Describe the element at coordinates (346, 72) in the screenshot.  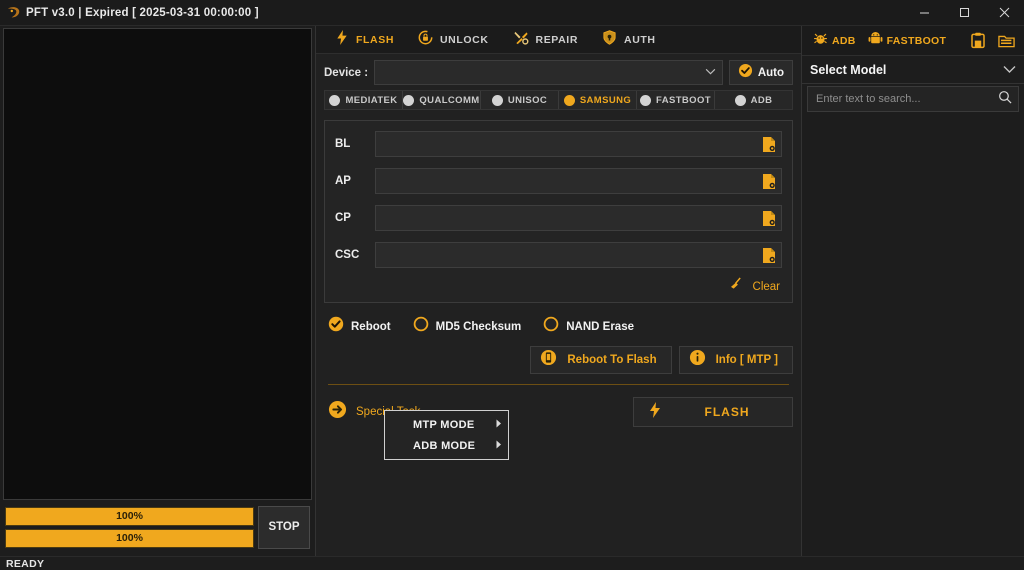
I see `device-label: Device :` at that location.